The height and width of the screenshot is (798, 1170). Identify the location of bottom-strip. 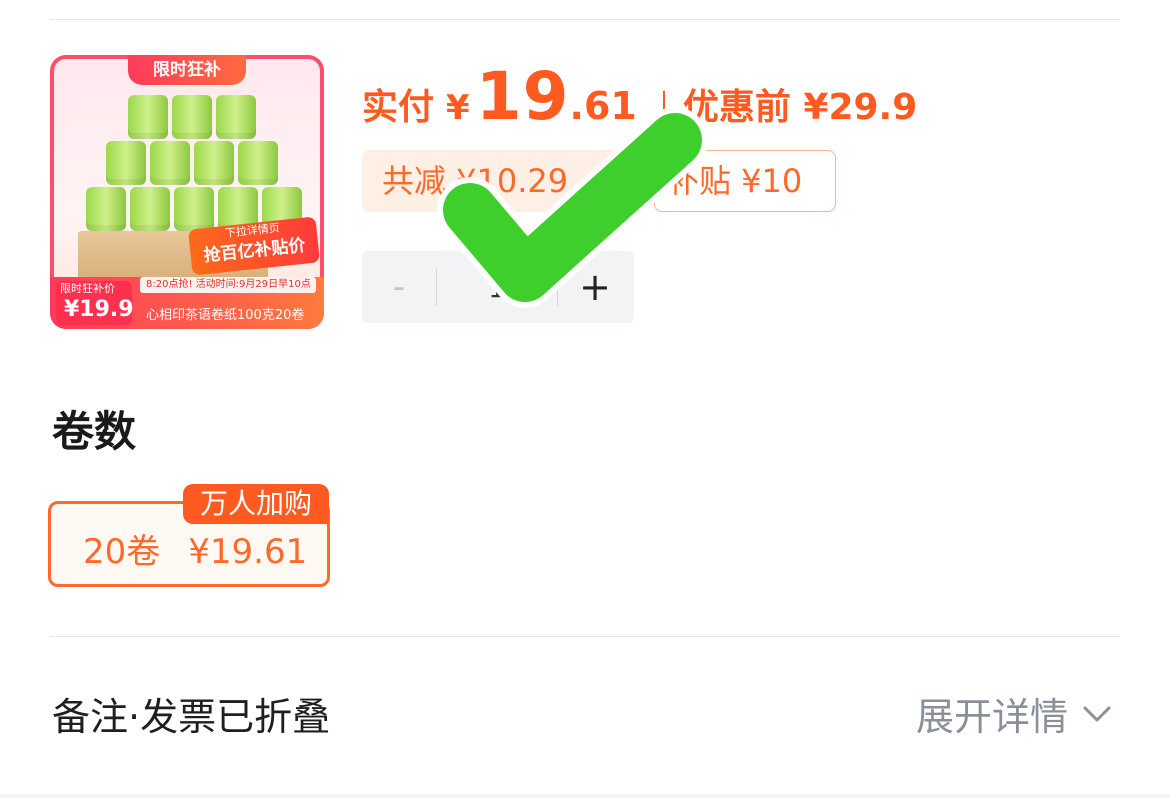
(585, 796).